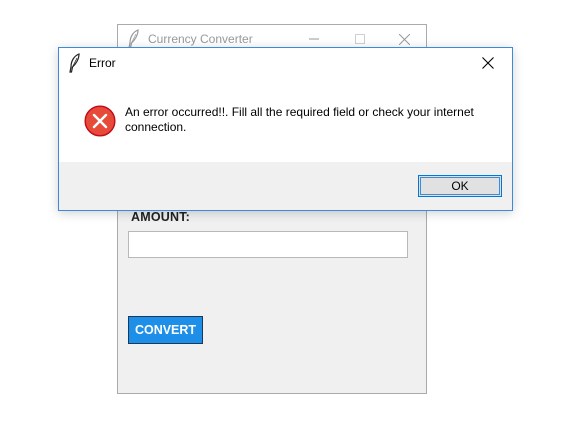 Image resolution: width=575 pixels, height=442 pixels. What do you see at coordinates (200, 39) in the screenshot?
I see `window-title: Currency Converter` at bounding box center [200, 39].